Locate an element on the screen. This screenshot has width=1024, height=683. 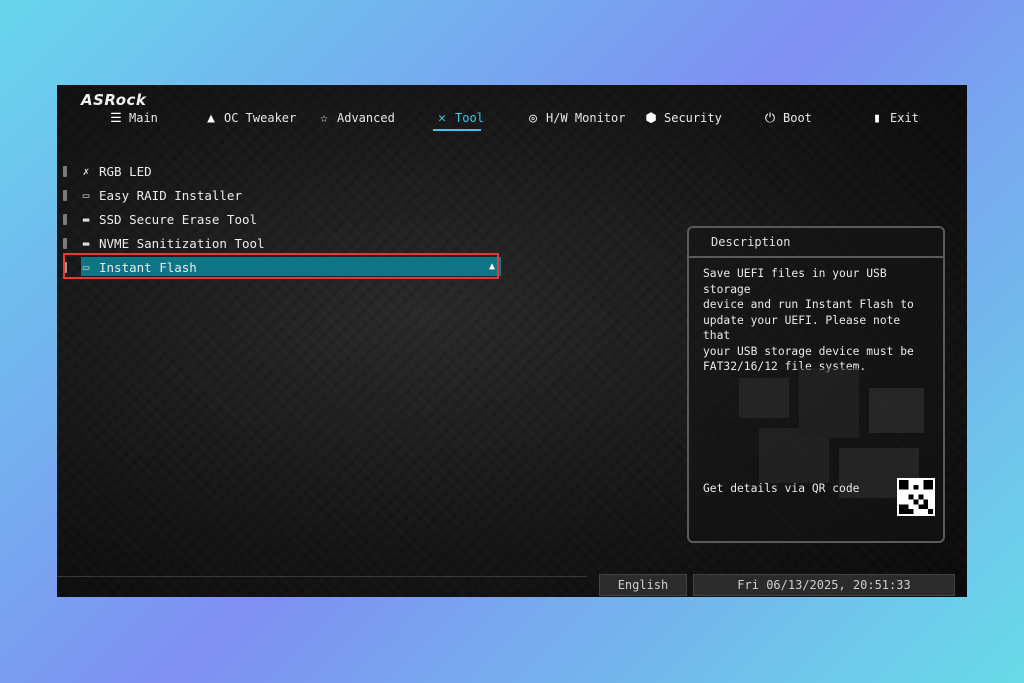
description-line: Save UEFI files in your USB storage is located at coordinates (795, 281).